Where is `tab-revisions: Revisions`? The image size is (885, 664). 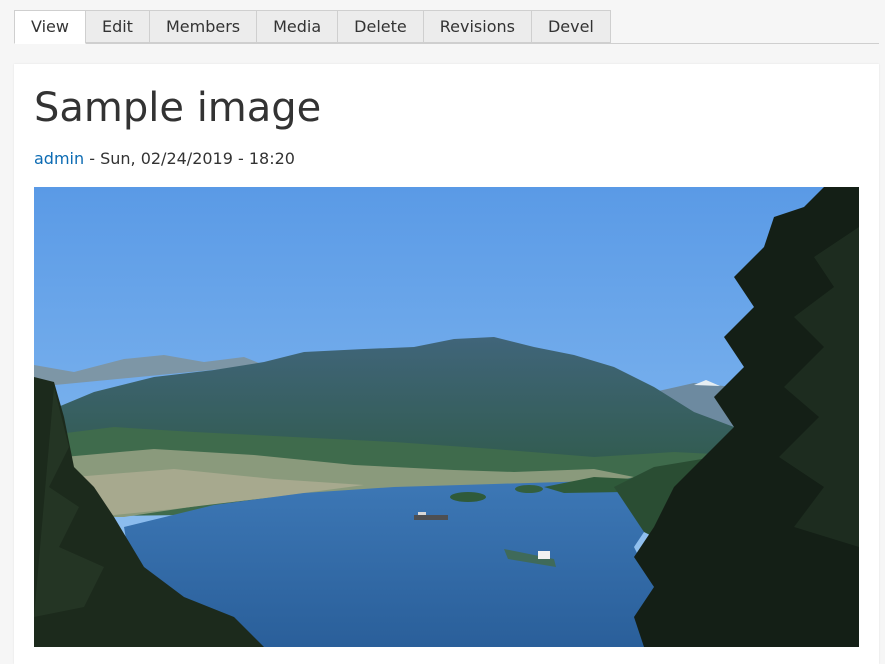
tab-revisions: Revisions is located at coordinates (477, 26).